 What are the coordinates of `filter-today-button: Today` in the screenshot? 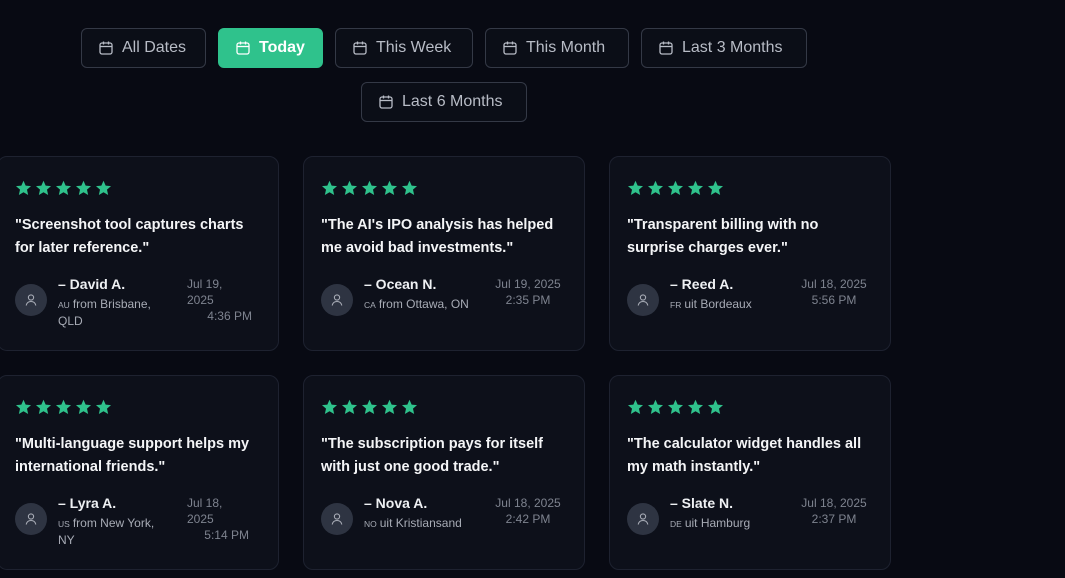 It's located at (270, 48).